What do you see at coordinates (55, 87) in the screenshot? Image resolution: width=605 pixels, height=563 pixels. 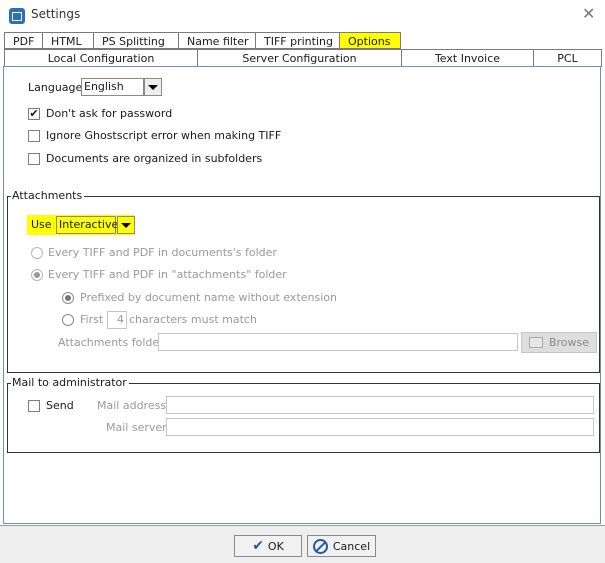 I see `language-label: Language` at bounding box center [55, 87].